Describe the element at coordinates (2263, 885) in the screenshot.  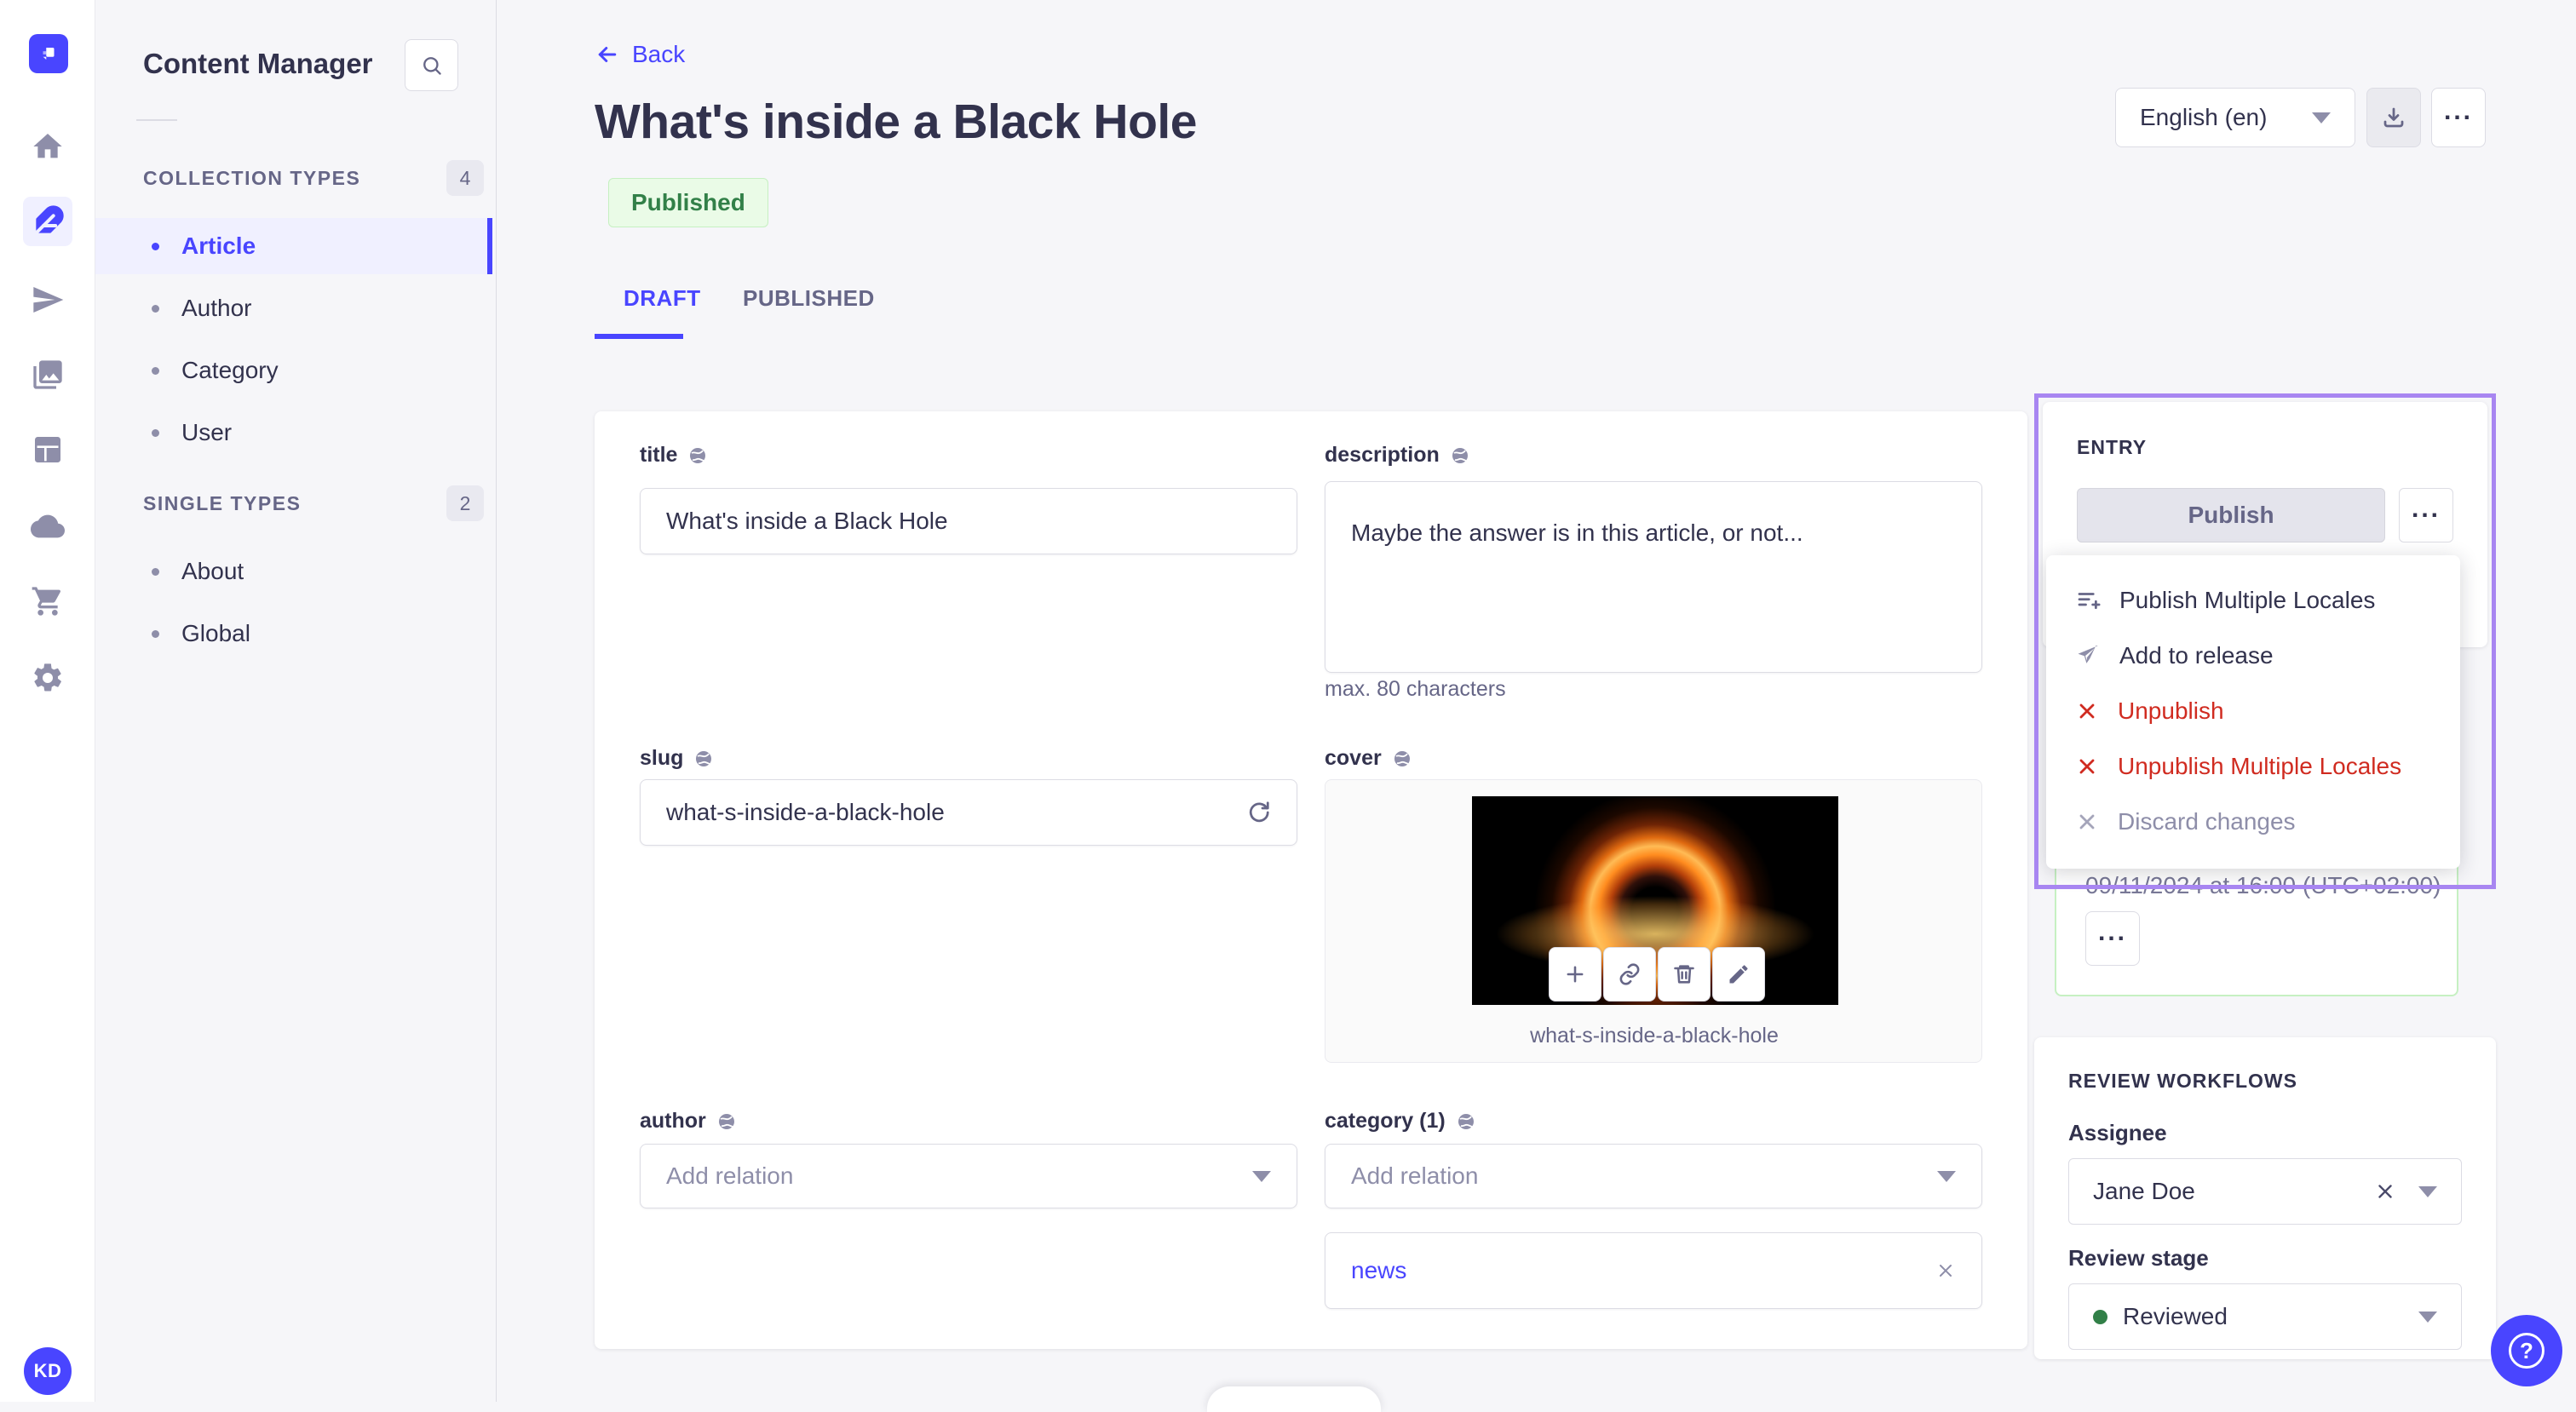
I see `scheduled-date: 09/11/2024 at 16:00 (UTC+02:00)` at that location.